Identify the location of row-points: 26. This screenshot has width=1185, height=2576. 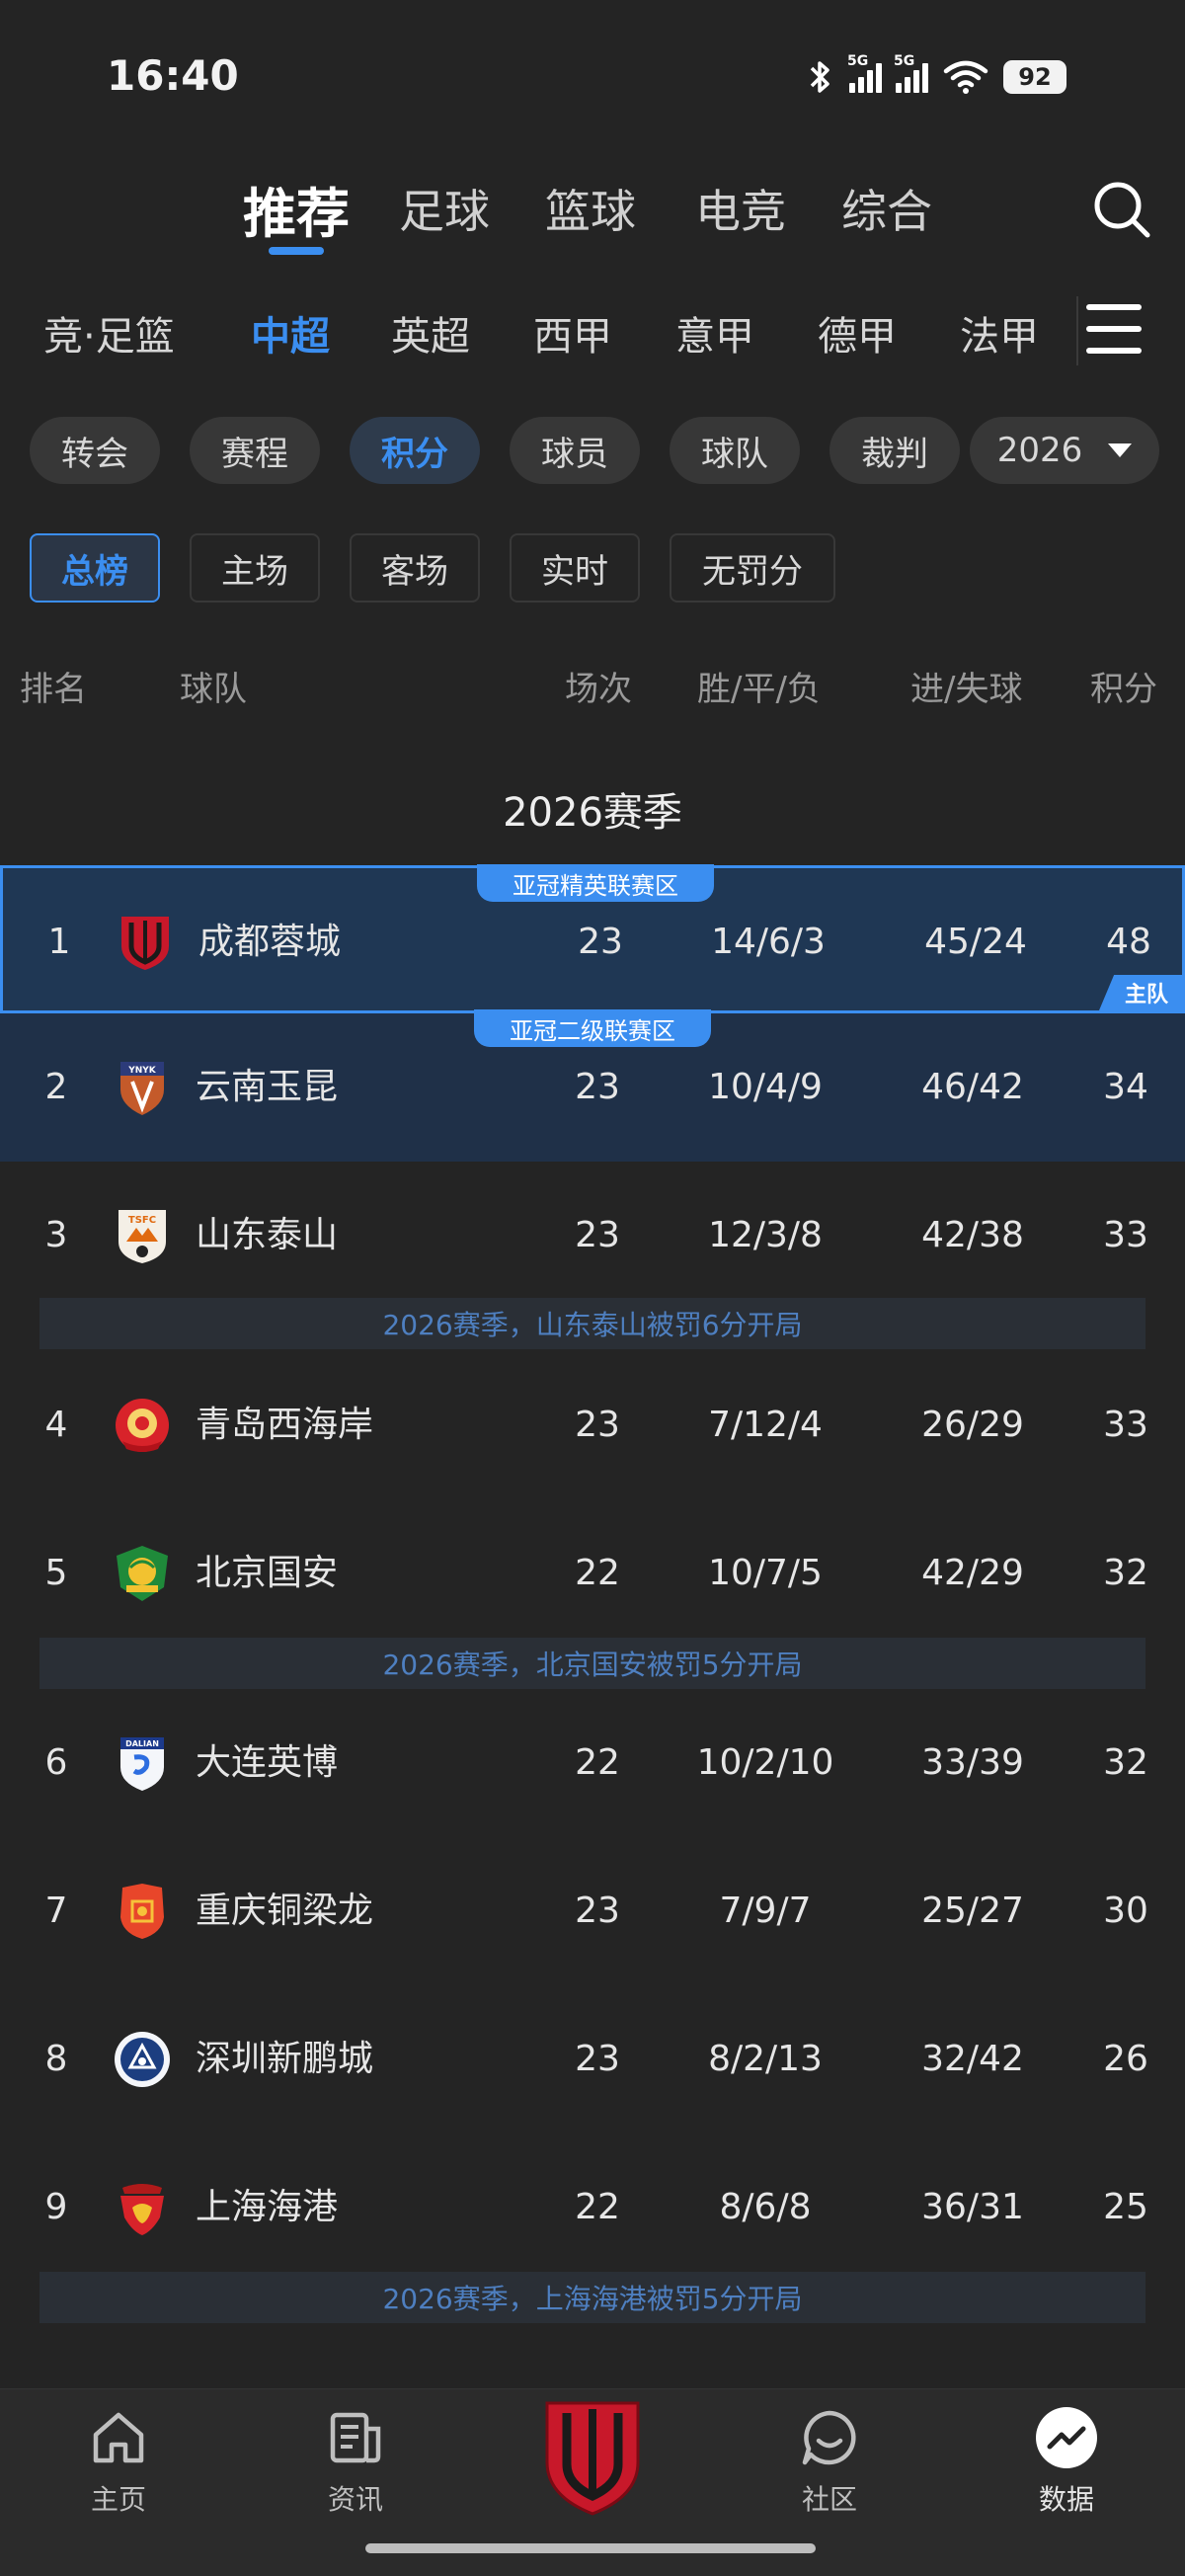
(1125, 2059).